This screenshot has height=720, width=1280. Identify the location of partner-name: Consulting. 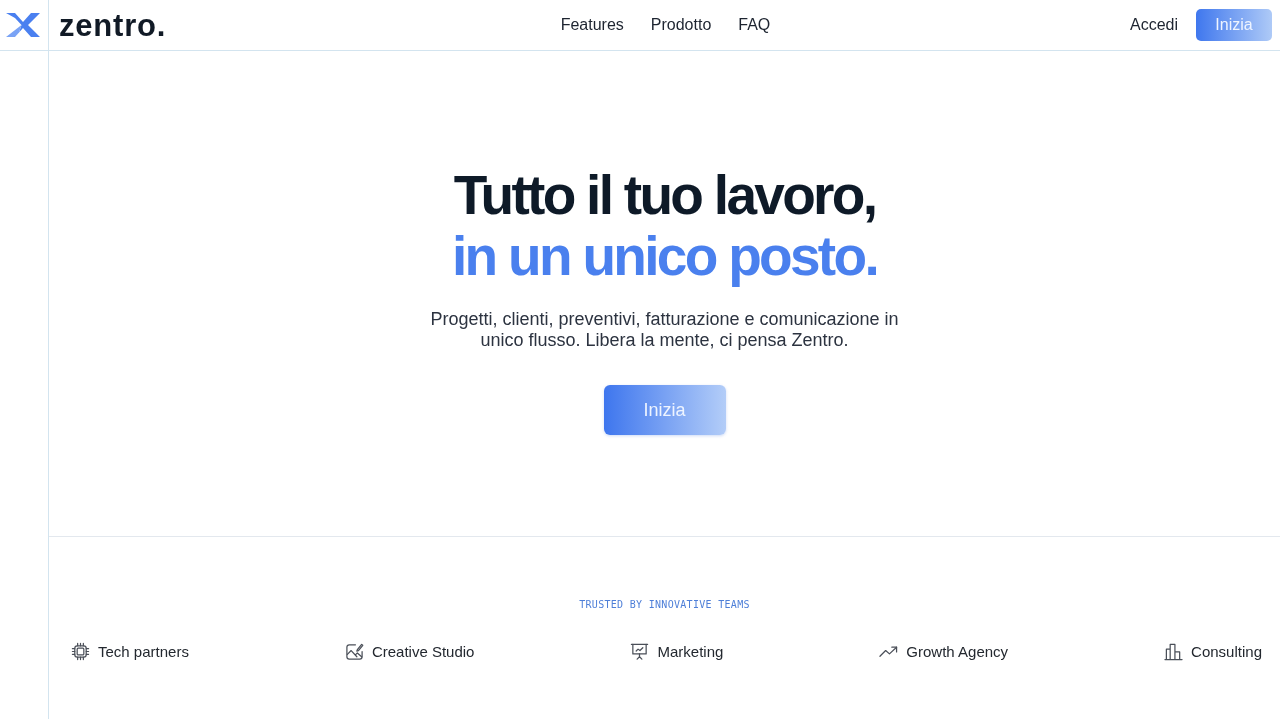
(1226, 651).